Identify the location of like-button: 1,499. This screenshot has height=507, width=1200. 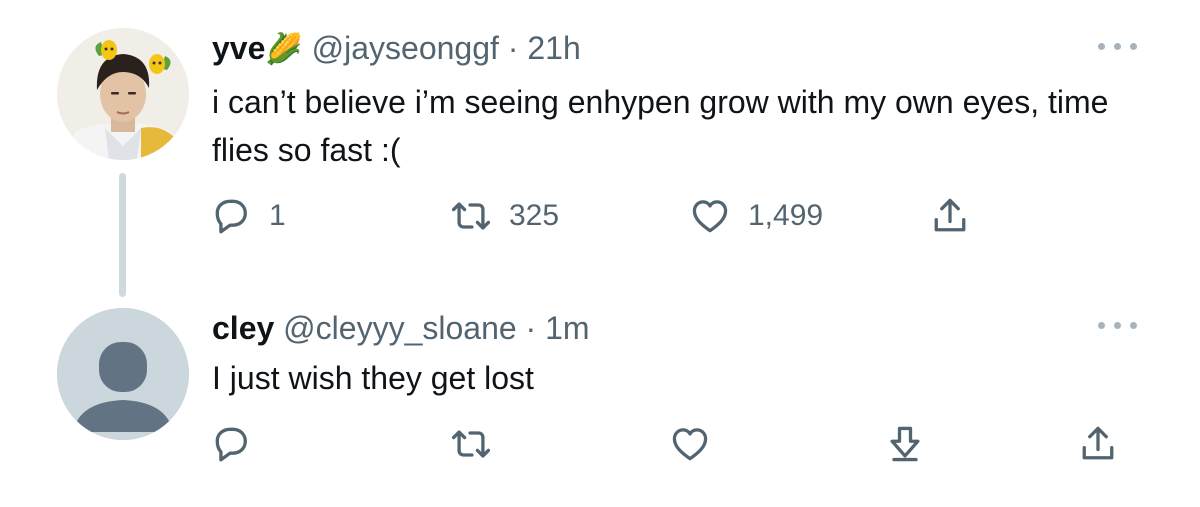
(755, 216).